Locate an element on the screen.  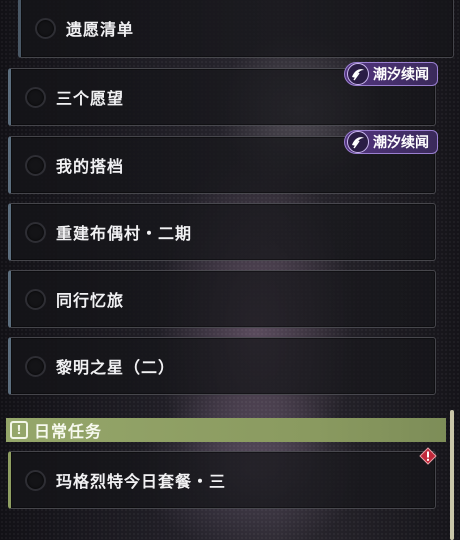
quest-title: 黎明之星（二） is located at coordinates (116, 367).